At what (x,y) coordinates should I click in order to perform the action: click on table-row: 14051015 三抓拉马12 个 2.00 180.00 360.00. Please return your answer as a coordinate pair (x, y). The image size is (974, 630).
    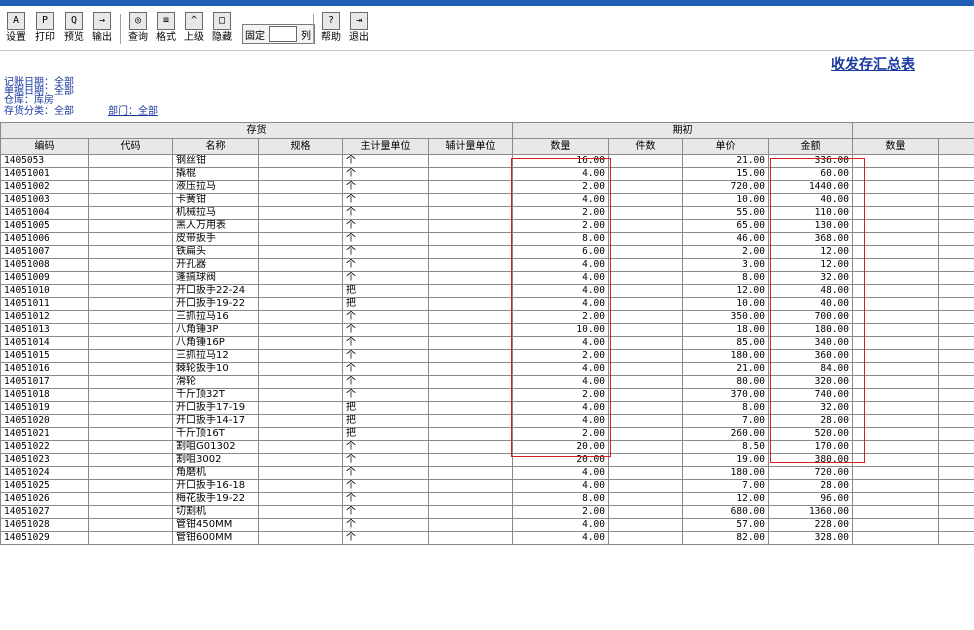
    Looking at the image, I should click on (487, 356).